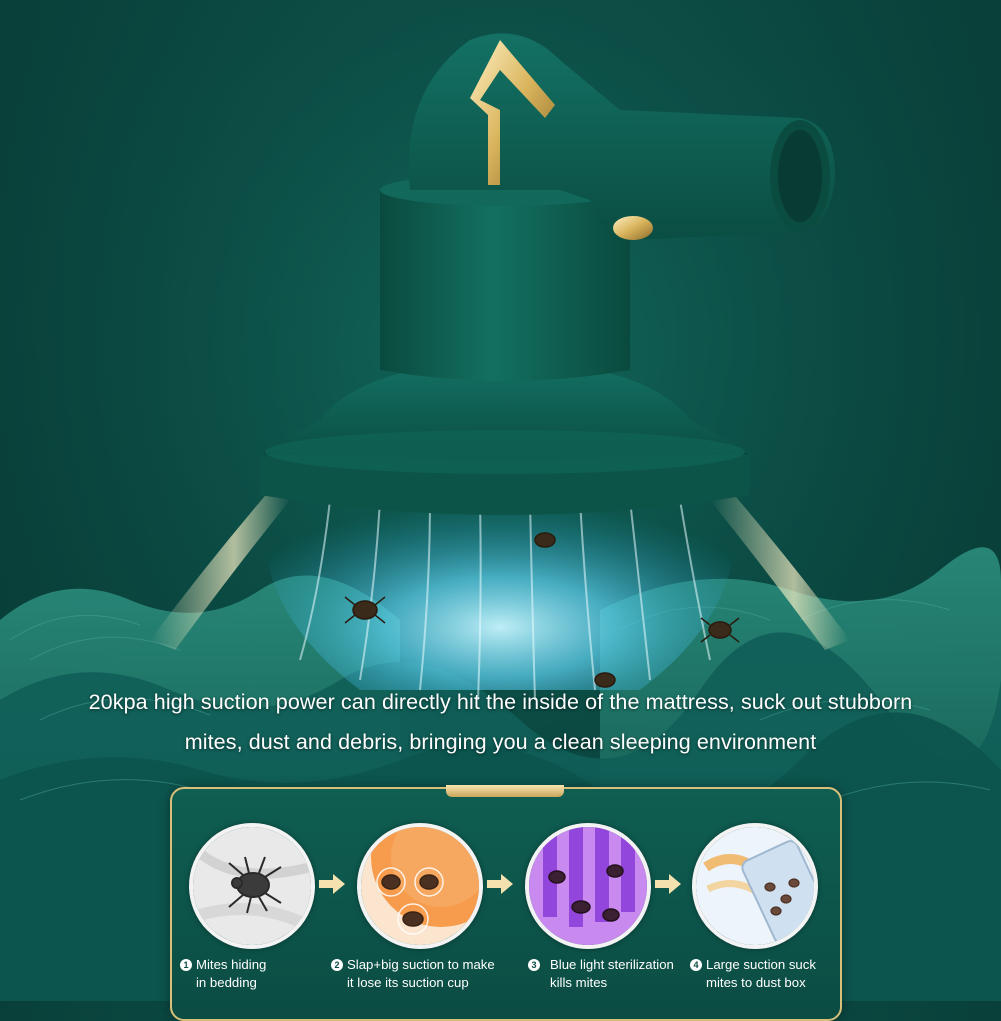 The image size is (1001, 1021). What do you see at coordinates (579, 982) in the screenshot?
I see `step-3-line-2: kills mites` at bounding box center [579, 982].